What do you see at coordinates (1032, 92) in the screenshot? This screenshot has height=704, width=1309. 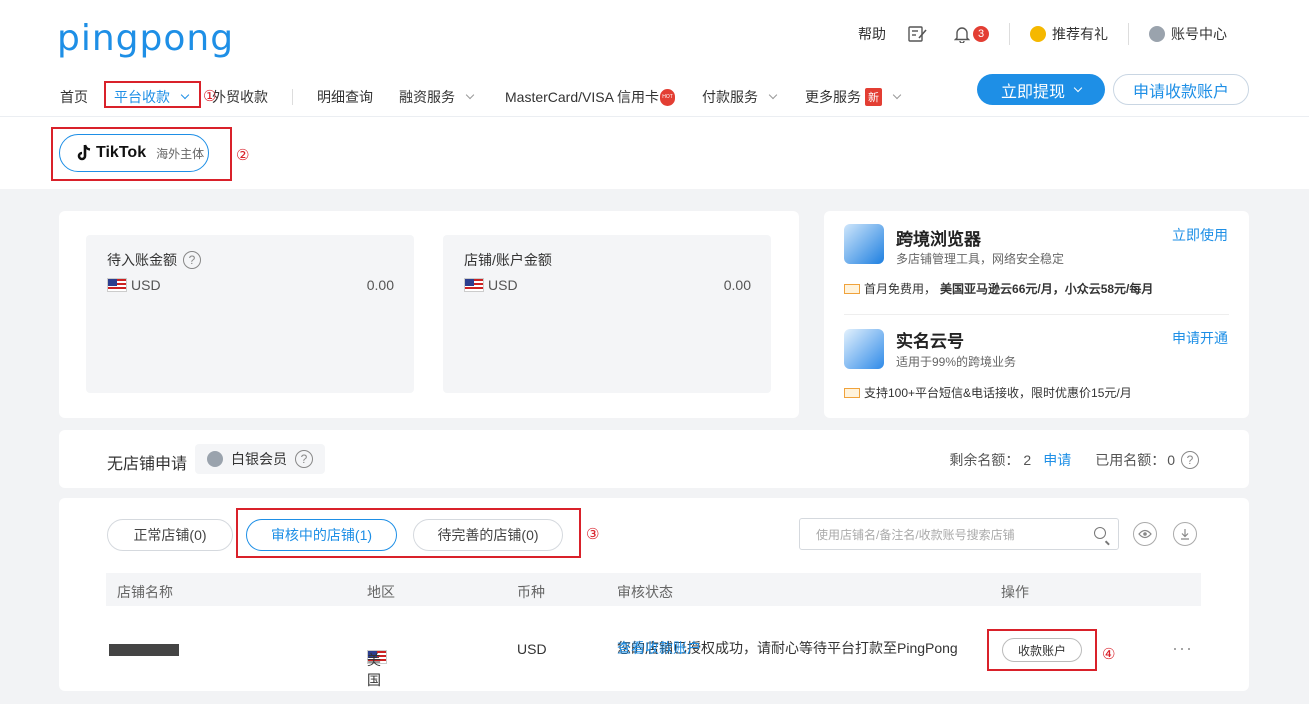 I see `withdraw-label: 立即提现` at bounding box center [1032, 92].